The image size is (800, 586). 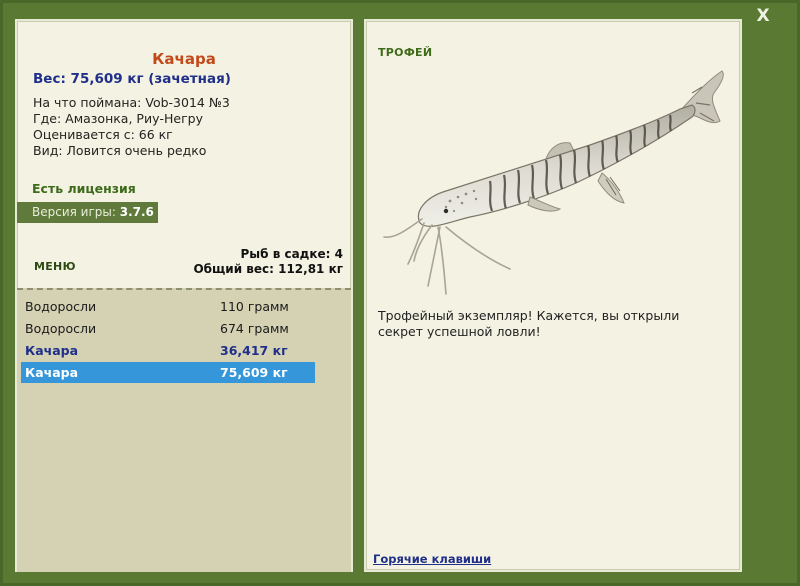 I want to click on close-button: X, so click(x=763, y=16).